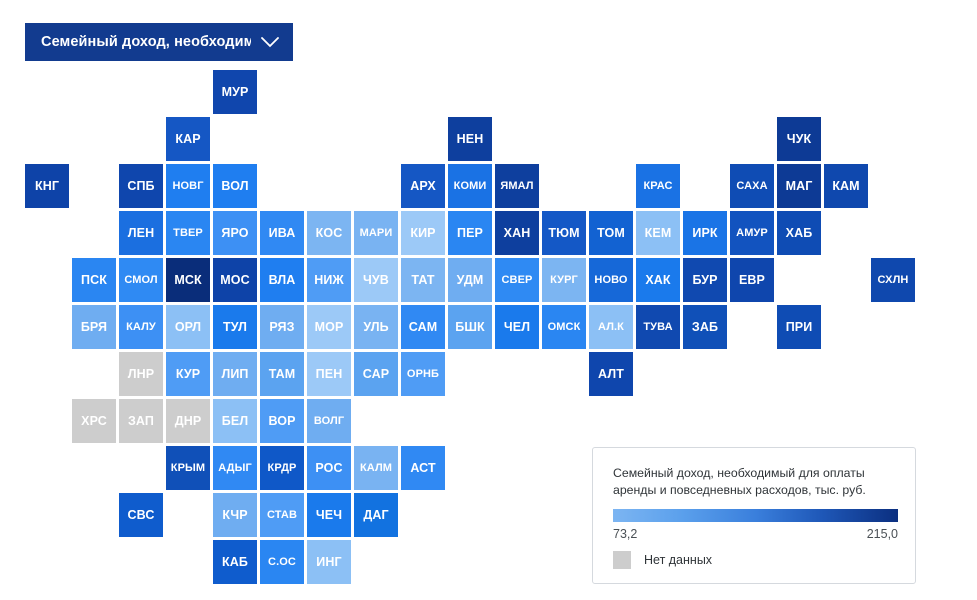  I want to click on region-tile: ЧУК, so click(799, 139).